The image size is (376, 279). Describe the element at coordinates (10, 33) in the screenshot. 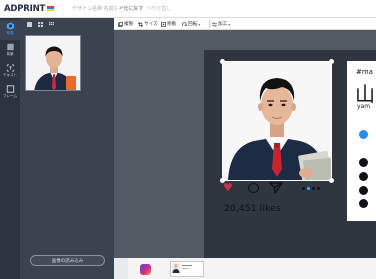

I see `rail-item-label: 写真` at that location.